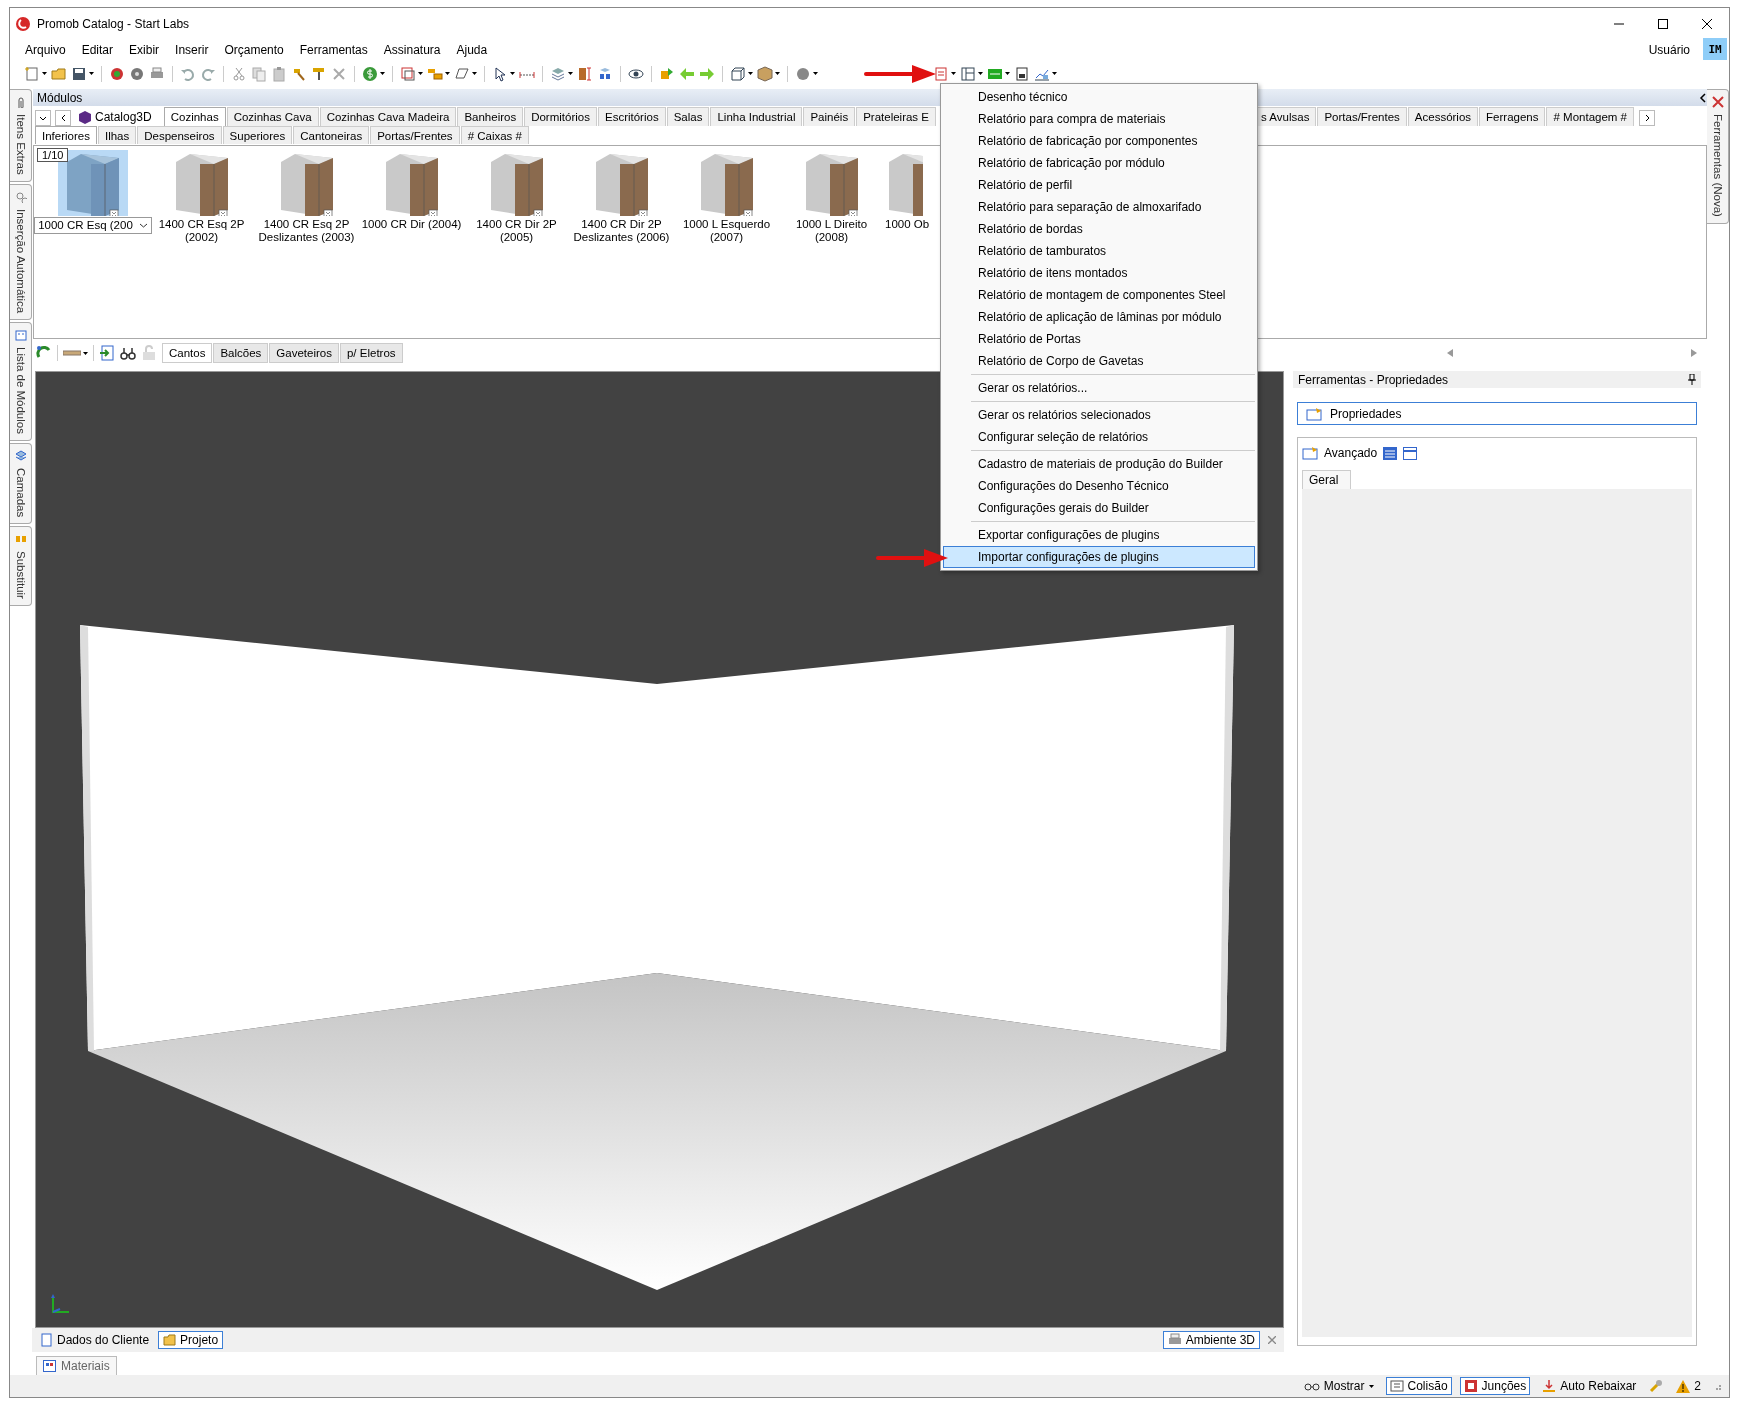  I want to click on menu-item: Relatório para compra de materiais, so click(1099, 119).